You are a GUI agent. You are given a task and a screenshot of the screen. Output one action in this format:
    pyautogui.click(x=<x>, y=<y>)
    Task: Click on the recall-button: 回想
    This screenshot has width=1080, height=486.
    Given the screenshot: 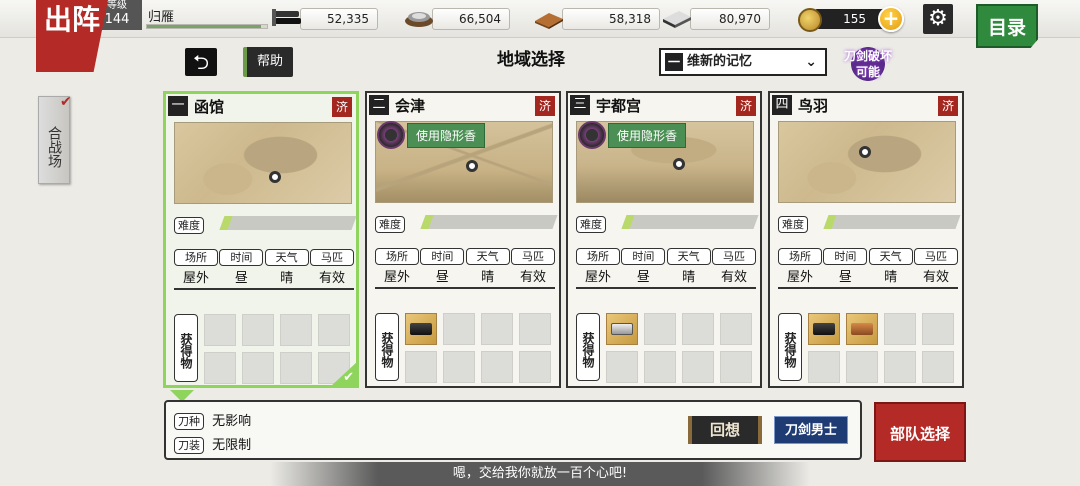 What is the action you would take?
    pyautogui.click(x=725, y=430)
    